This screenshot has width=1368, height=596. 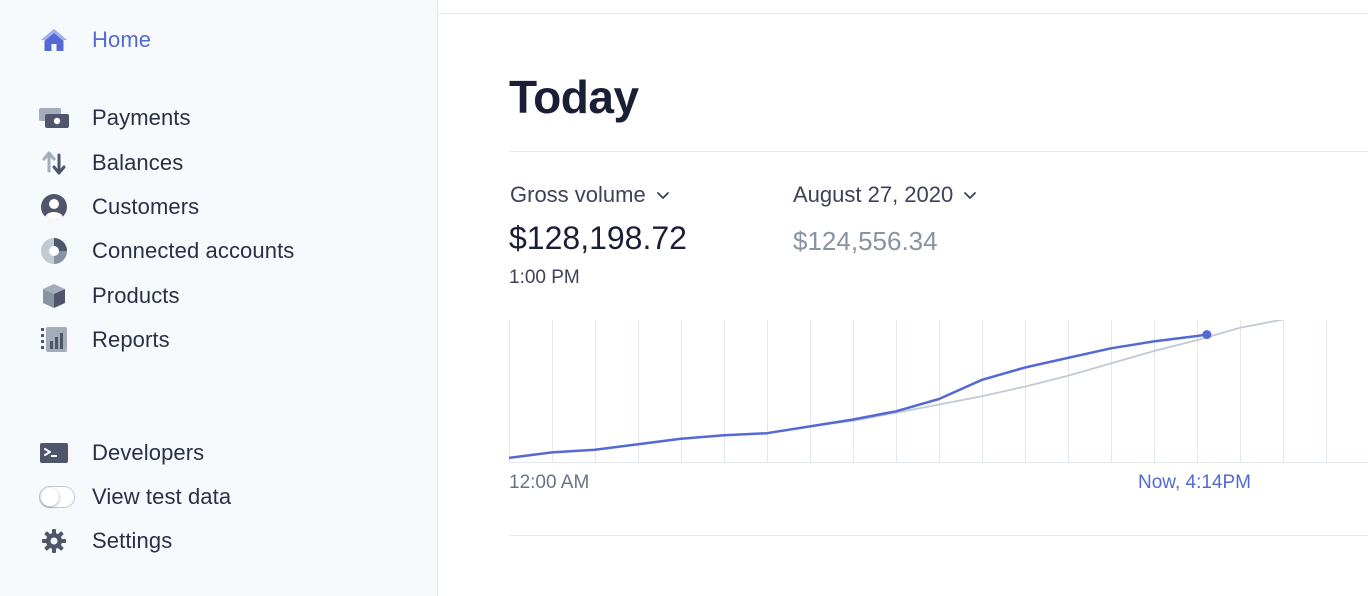 What do you see at coordinates (598, 238) in the screenshot?
I see `gross-volume-value: $128,198.72` at bounding box center [598, 238].